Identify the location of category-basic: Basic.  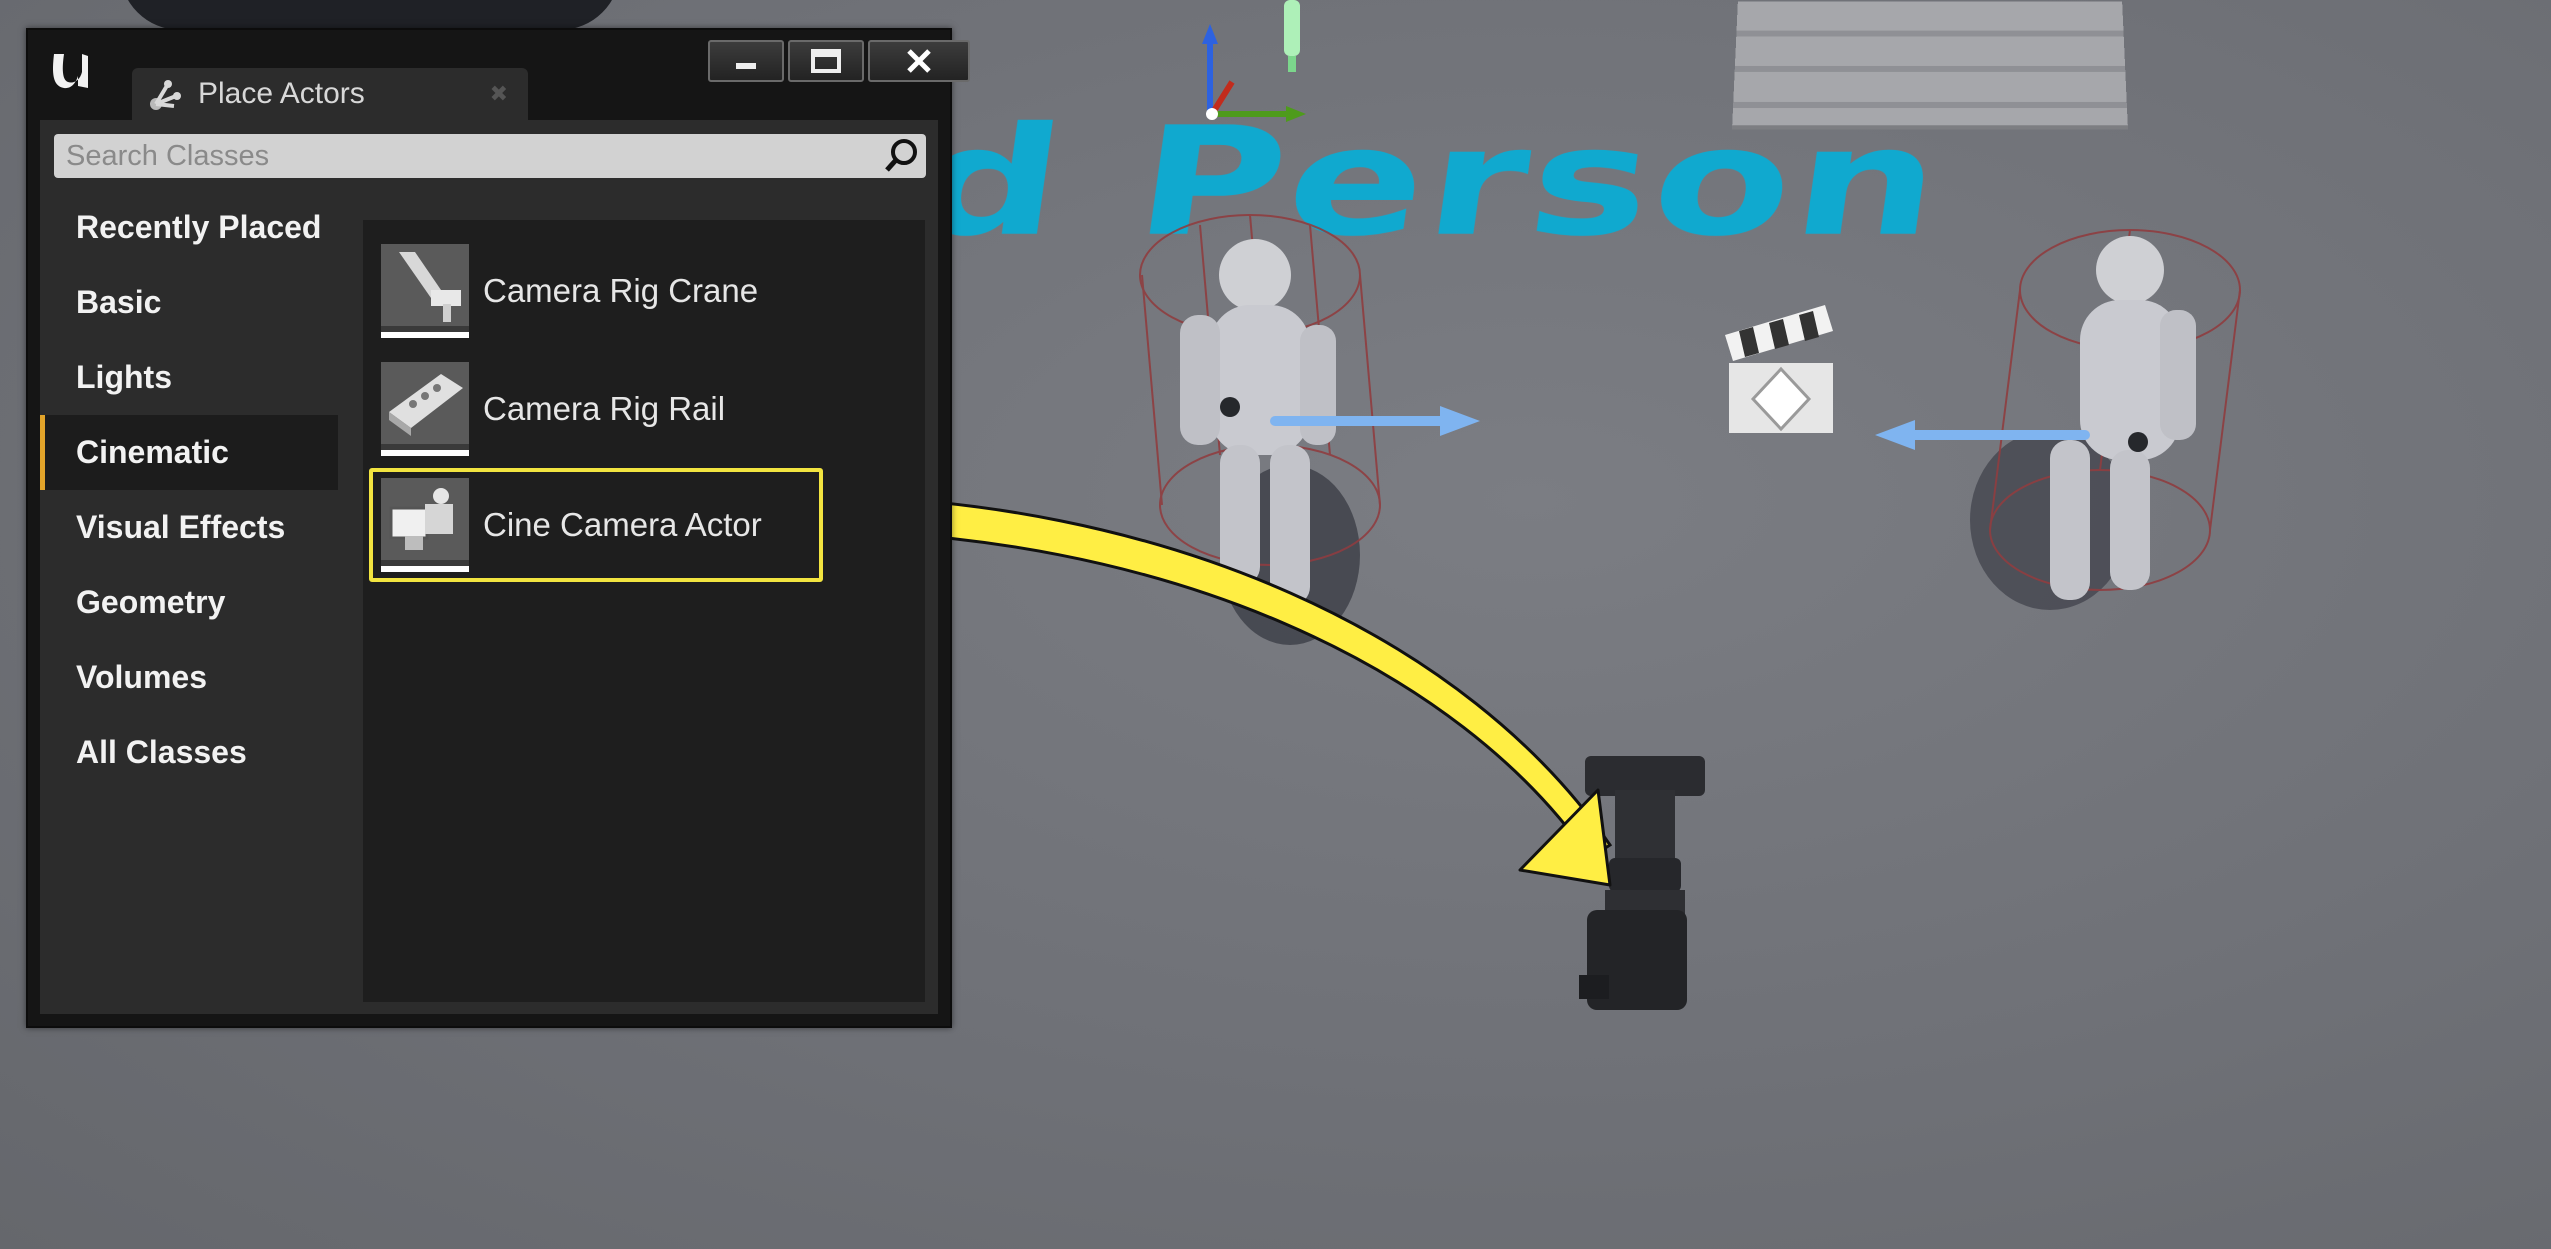
(189, 302).